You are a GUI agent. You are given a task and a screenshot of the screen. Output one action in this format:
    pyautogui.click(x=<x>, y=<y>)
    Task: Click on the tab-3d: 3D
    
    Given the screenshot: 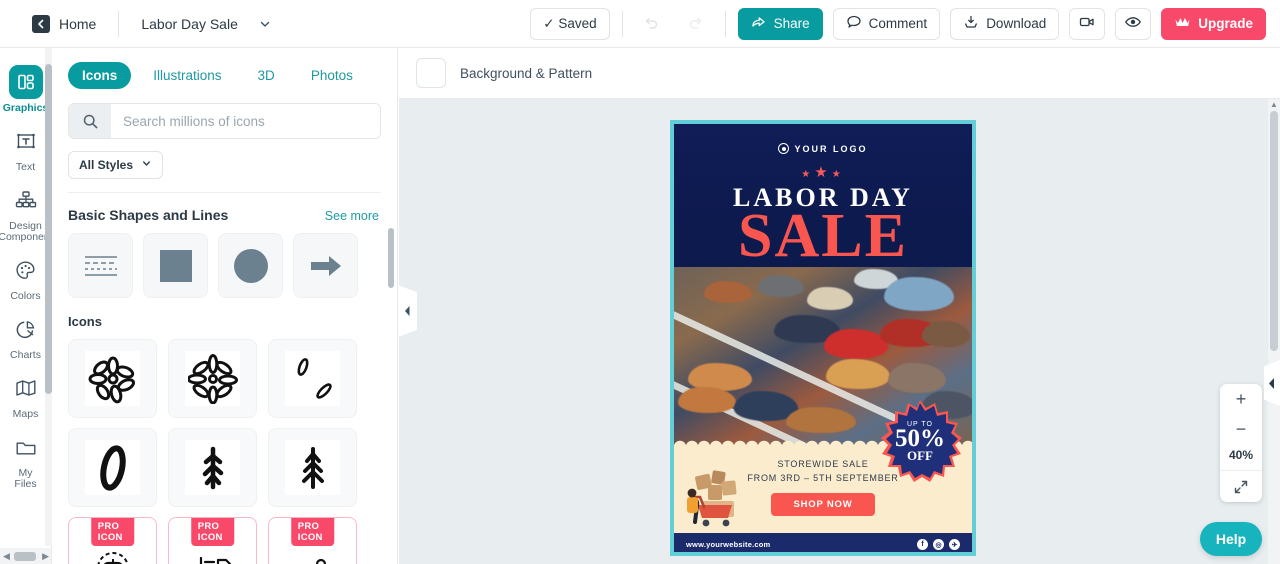 What is the action you would take?
    pyautogui.click(x=266, y=75)
    